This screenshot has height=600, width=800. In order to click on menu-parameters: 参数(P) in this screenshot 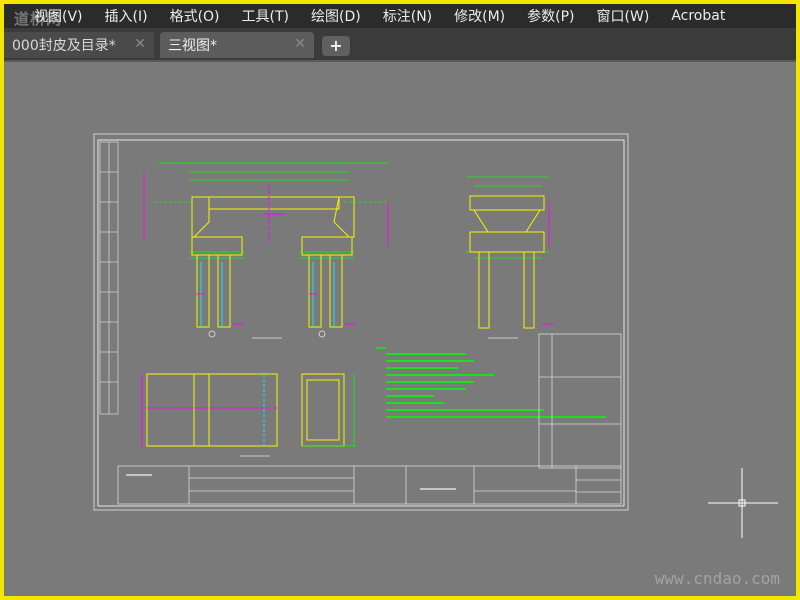, I will do `click(550, 16)`.